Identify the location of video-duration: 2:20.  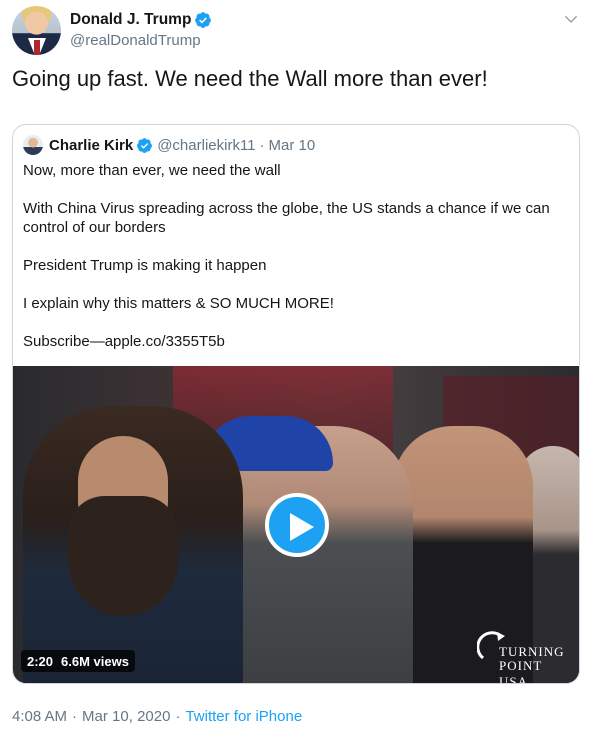
(40, 661).